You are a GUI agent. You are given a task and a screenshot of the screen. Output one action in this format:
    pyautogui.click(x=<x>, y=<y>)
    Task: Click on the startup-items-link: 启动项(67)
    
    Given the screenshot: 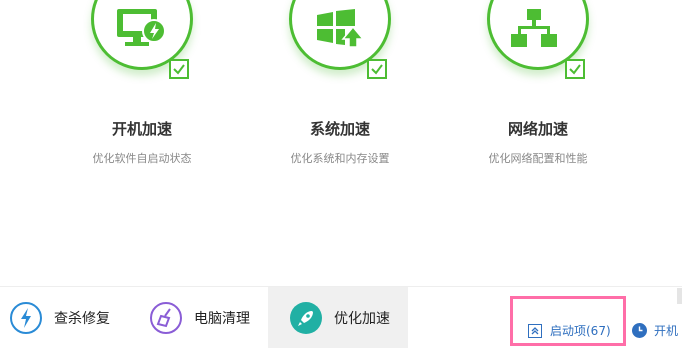 What is the action you would take?
    pyautogui.click(x=569, y=330)
    